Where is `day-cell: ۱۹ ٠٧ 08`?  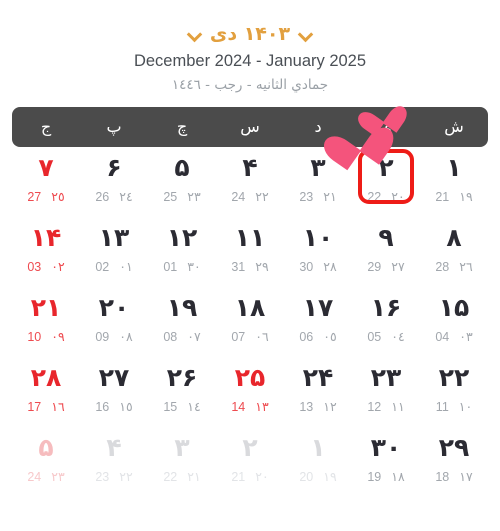
day-cell: ۱۹ ٠٧ 08 is located at coordinates (182, 322).